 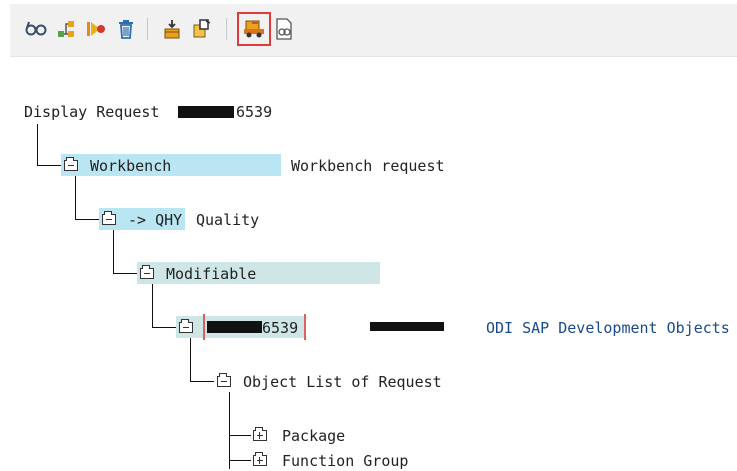 What do you see at coordinates (202, 29) in the screenshot?
I see `copy-icon` at bounding box center [202, 29].